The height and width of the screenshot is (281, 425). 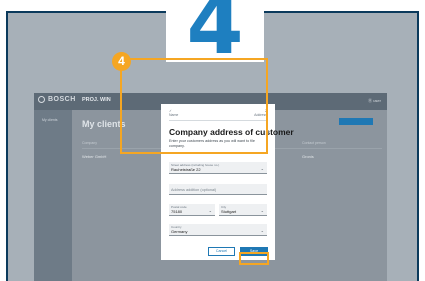 What do you see at coordinates (356, 121) in the screenshot?
I see `add-client-button` at bounding box center [356, 121].